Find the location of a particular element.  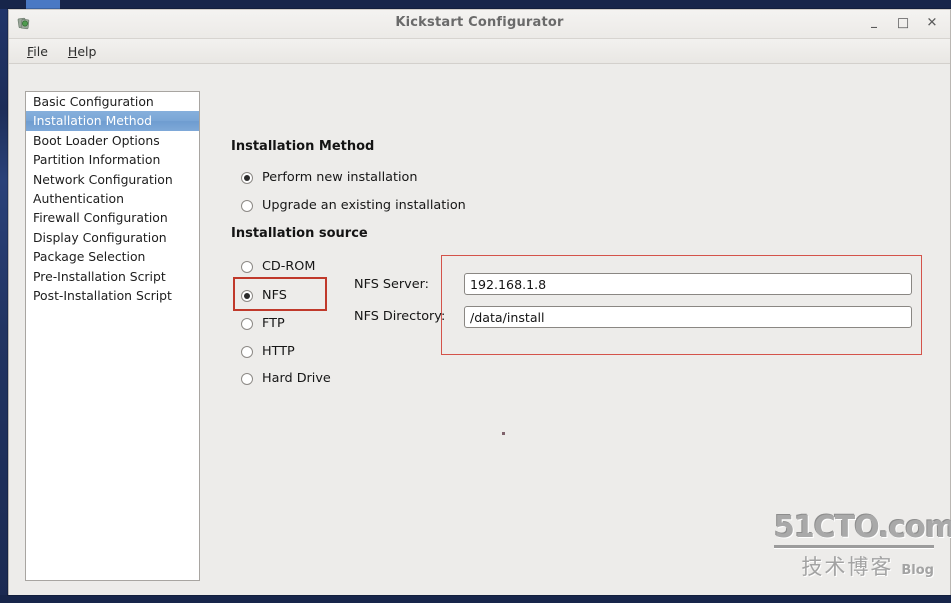

sidebar-item-firewall-configuration: Firewall Configuration is located at coordinates (112, 217).